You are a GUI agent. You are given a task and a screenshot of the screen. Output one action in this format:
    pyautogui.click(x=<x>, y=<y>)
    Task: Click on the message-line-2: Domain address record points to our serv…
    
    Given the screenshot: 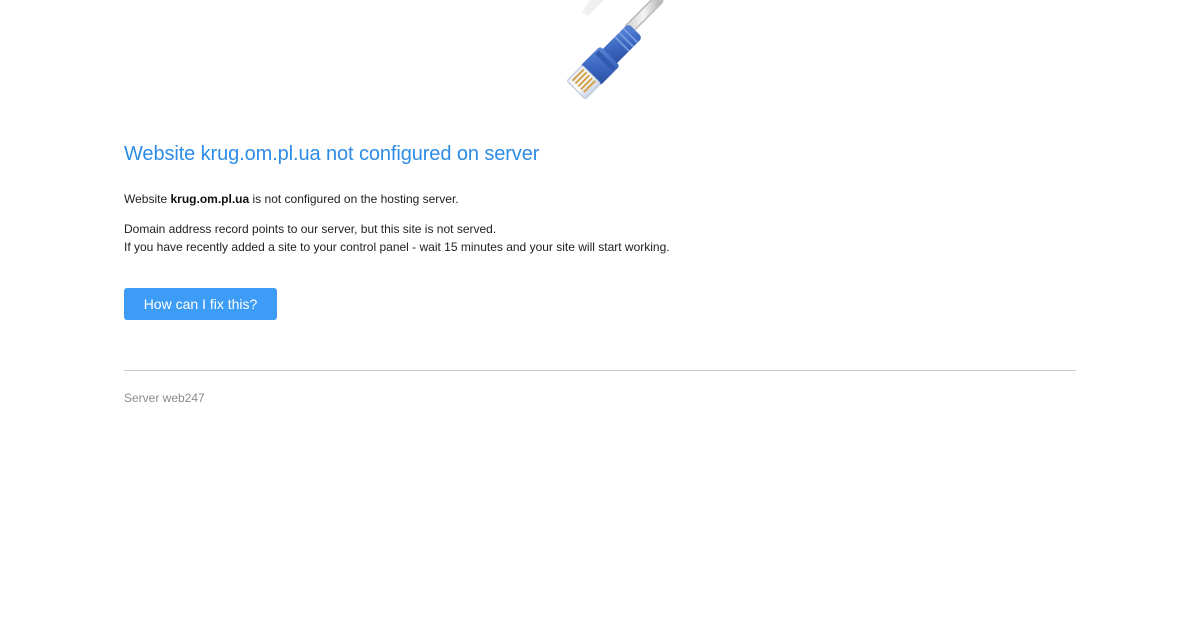 What is the action you would take?
    pyautogui.click(x=310, y=229)
    